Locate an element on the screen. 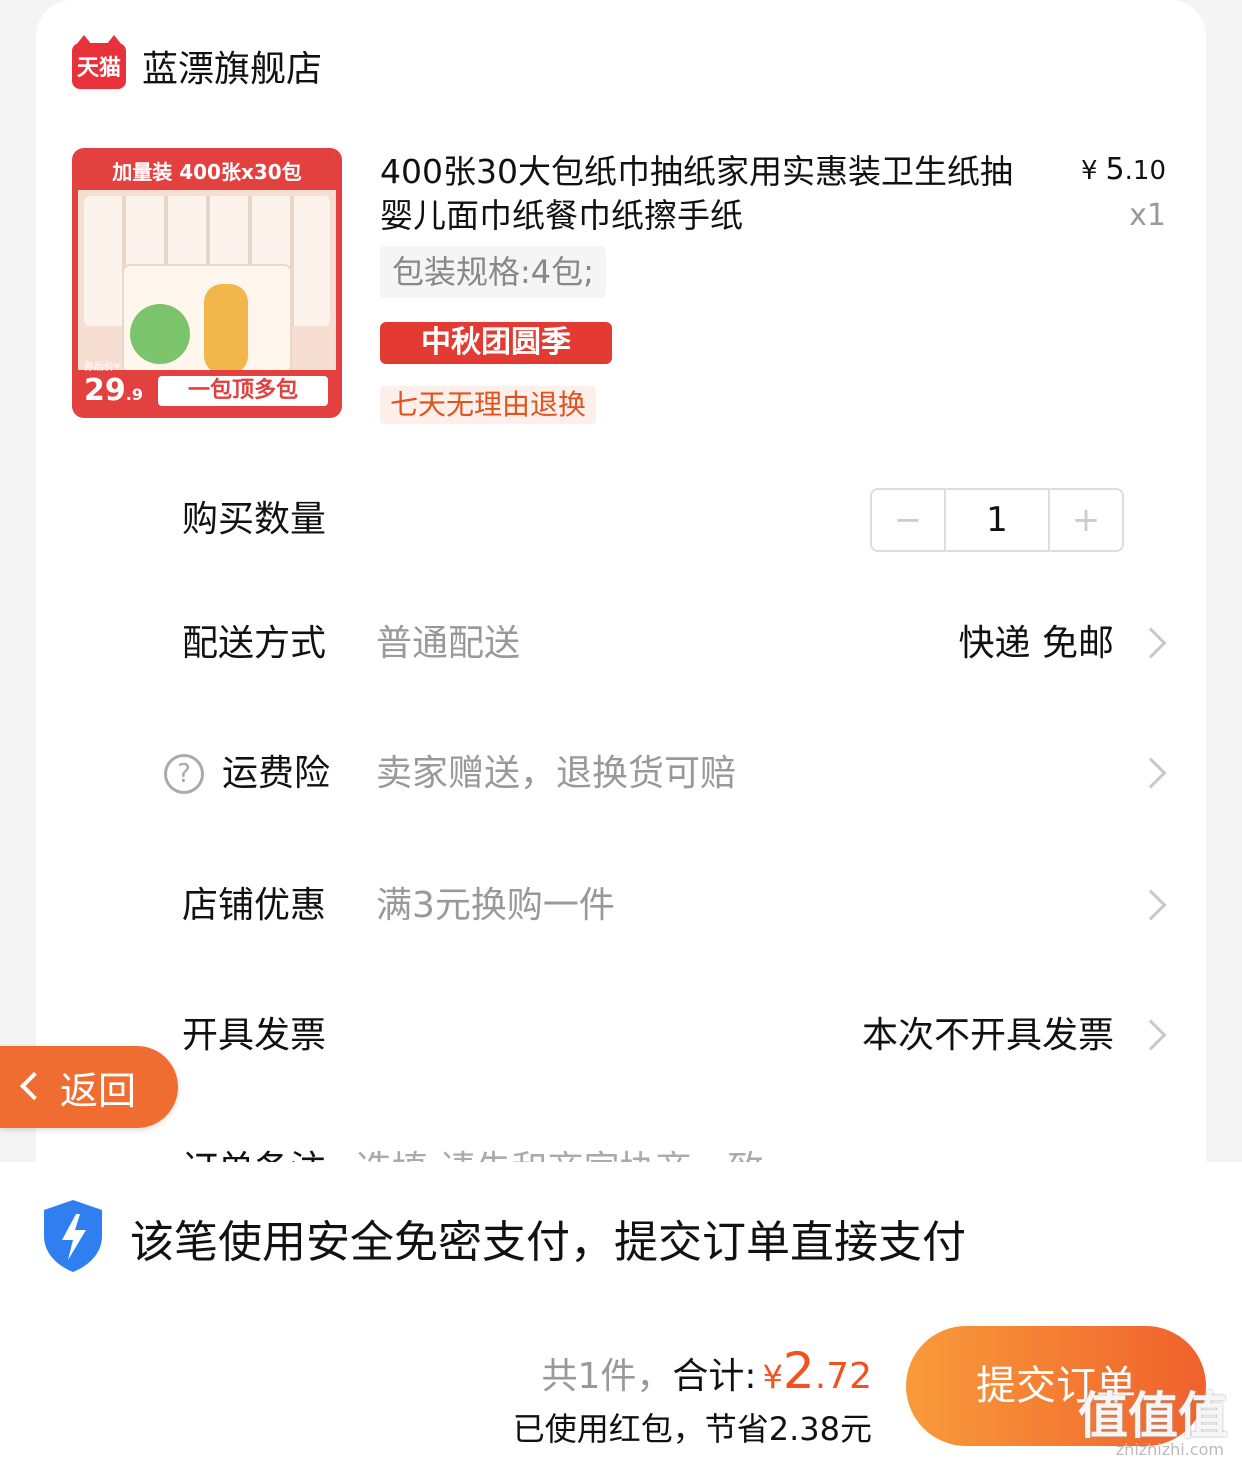 This screenshot has height=1467, width=1242. elephant-illustration is located at coordinates (160, 334).